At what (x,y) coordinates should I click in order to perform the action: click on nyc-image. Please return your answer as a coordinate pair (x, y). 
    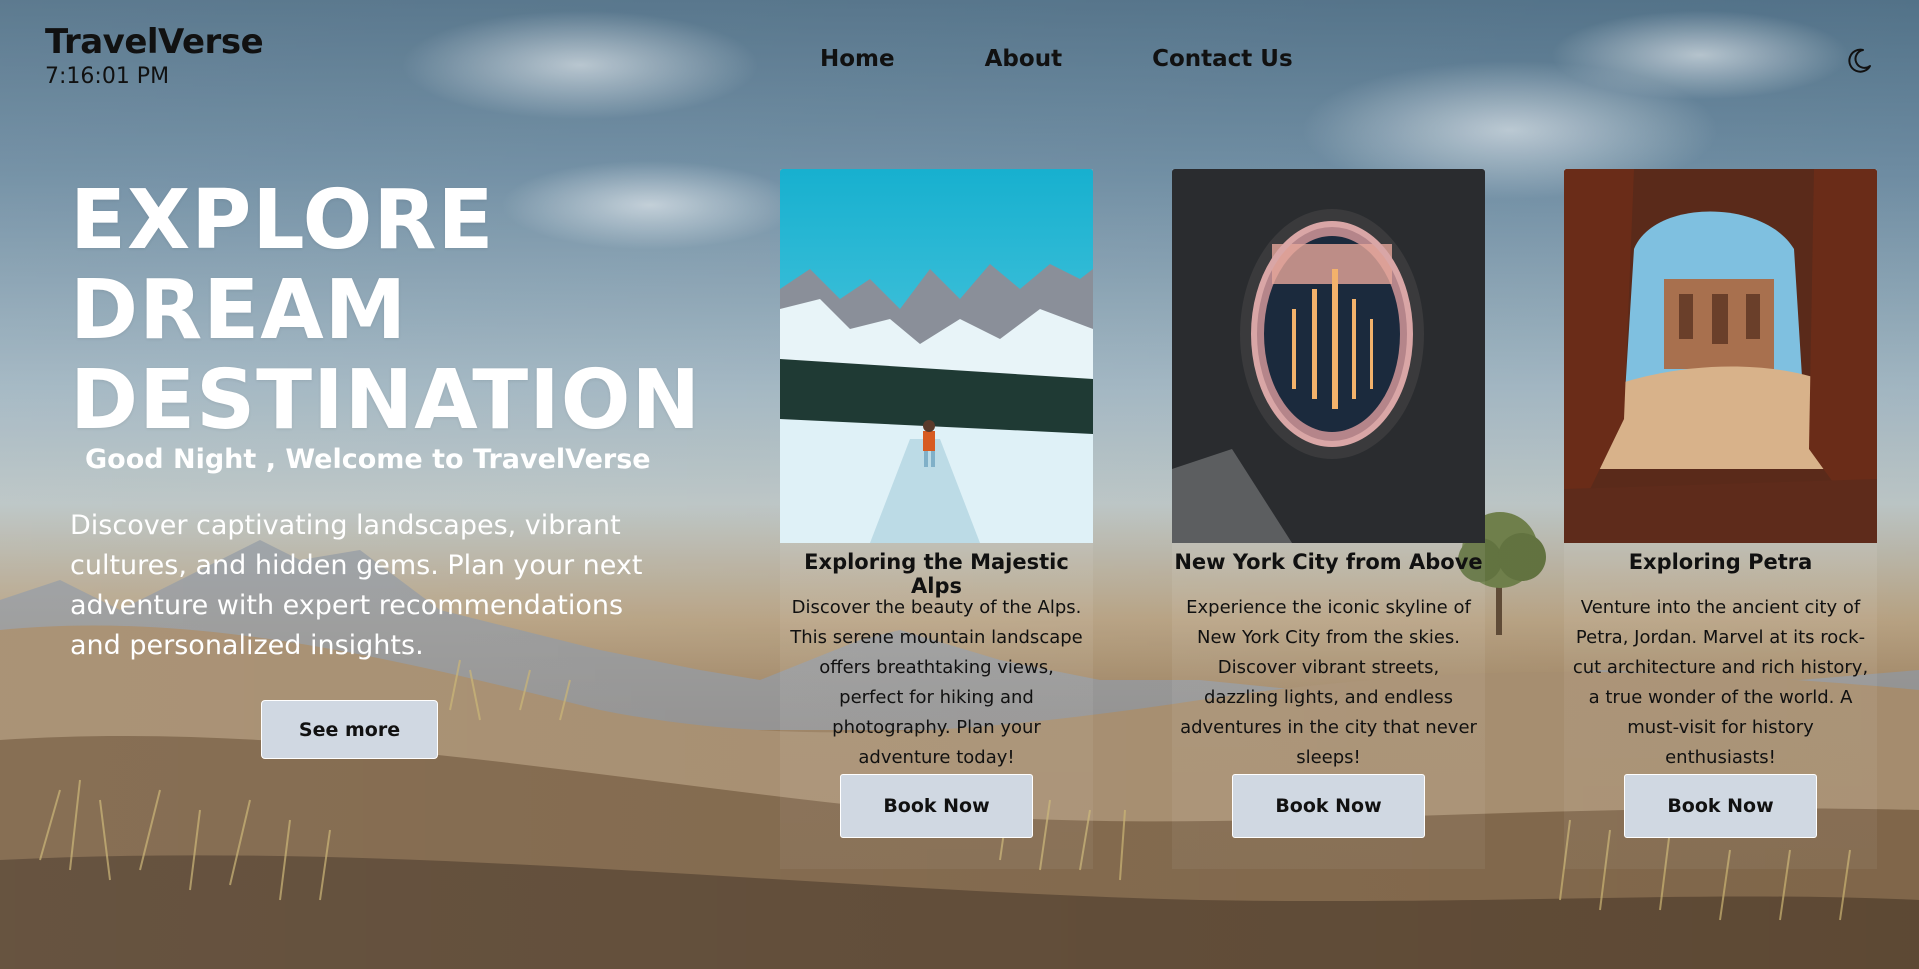
    Looking at the image, I should click on (1328, 356).